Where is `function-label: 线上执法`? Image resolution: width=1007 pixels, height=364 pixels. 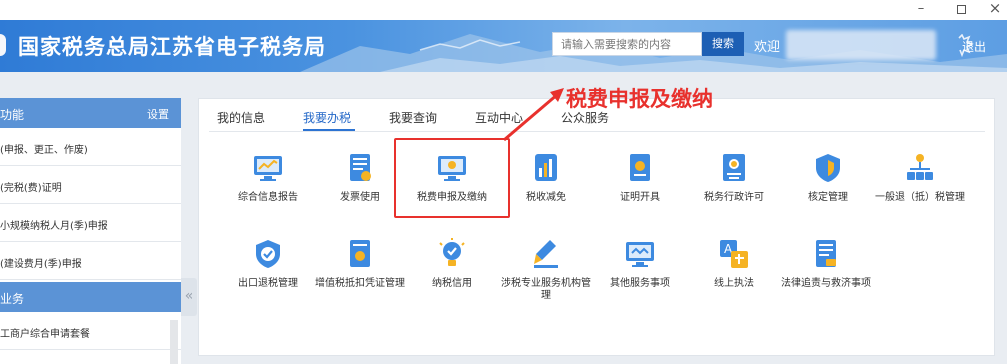 function-label: 线上执法 is located at coordinates (734, 283).